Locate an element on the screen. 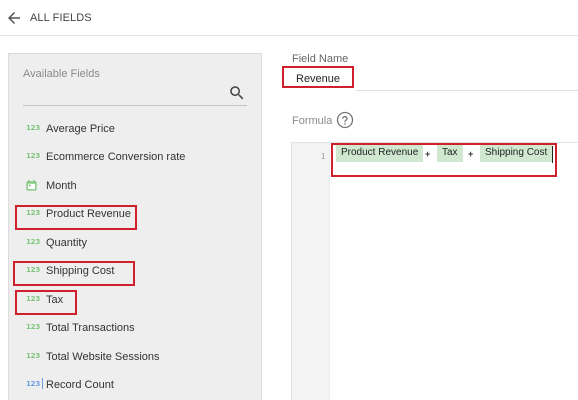  field-label: Tax is located at coordinates (55, 300).